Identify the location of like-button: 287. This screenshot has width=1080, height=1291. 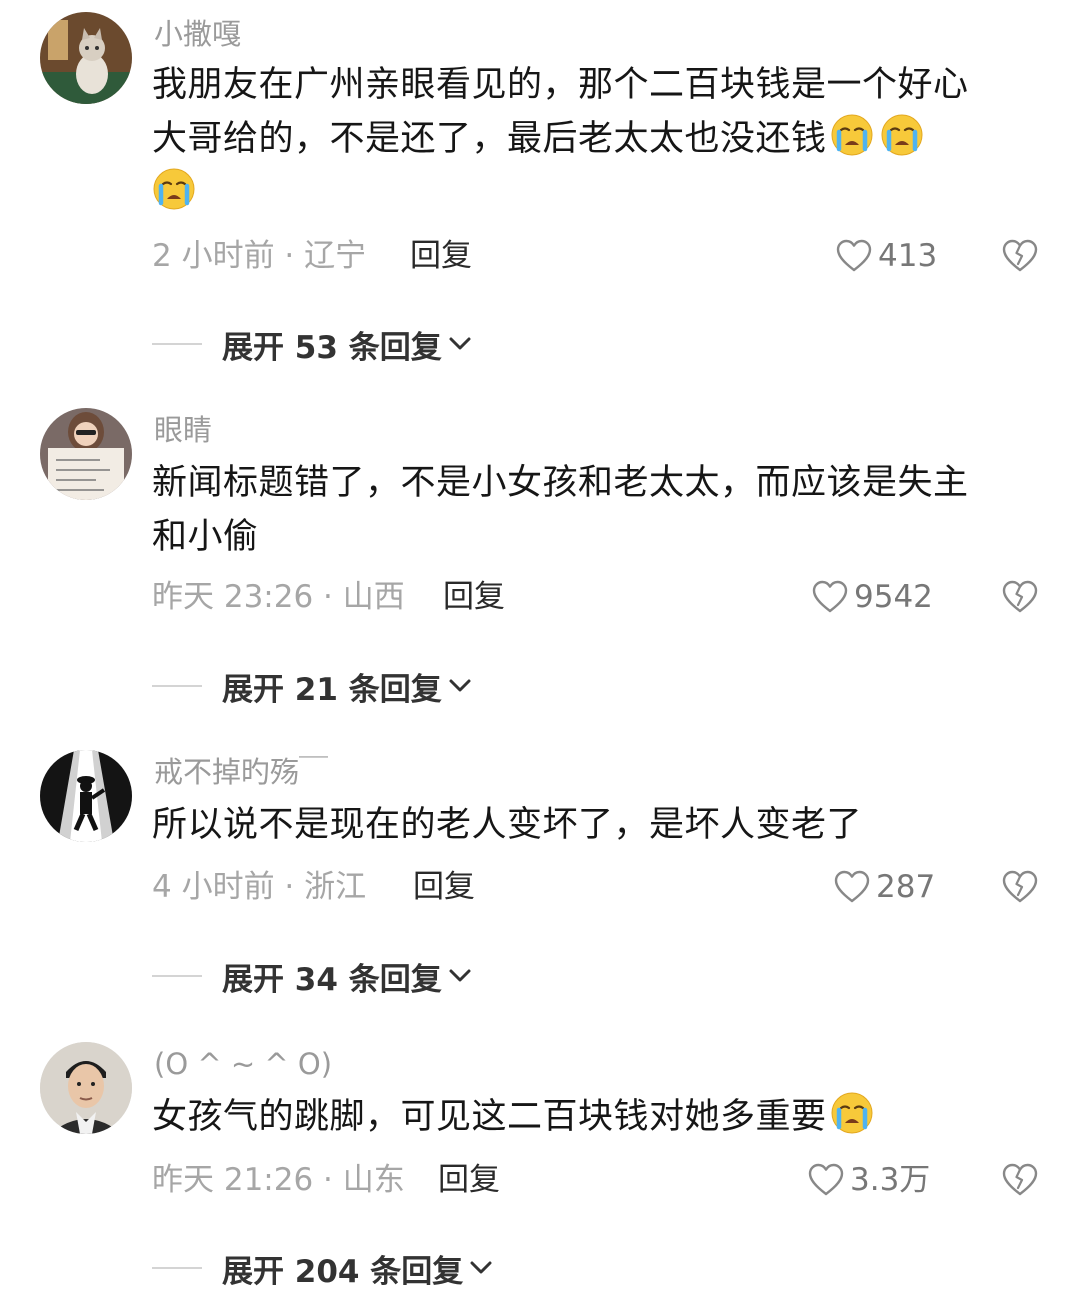
(884, 887).